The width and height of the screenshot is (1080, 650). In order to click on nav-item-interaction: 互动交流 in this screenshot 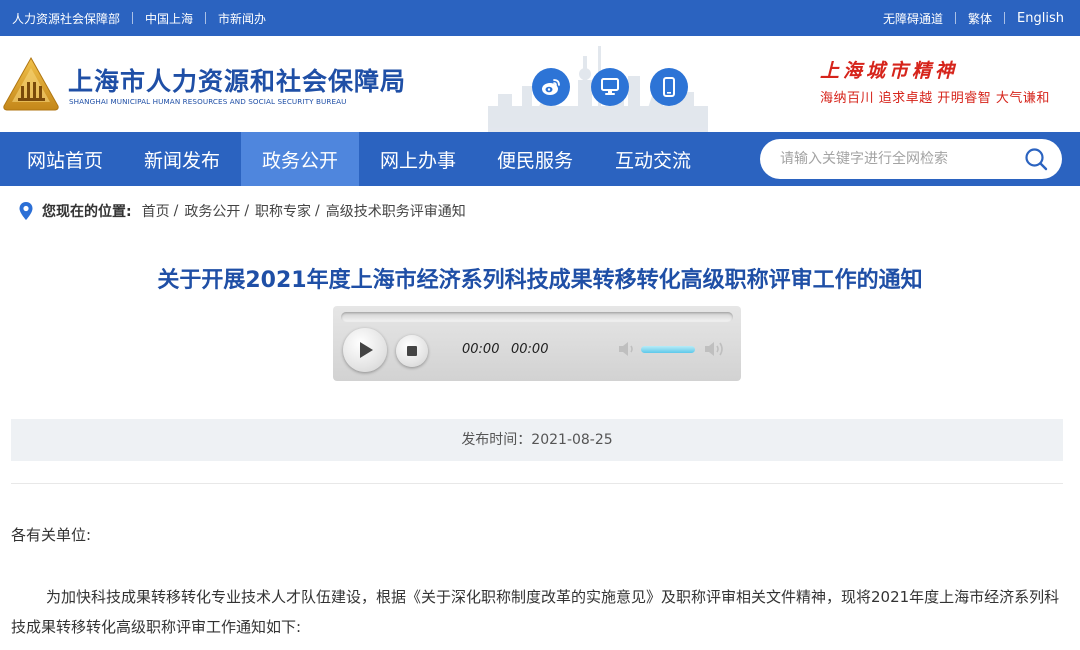, I will do `click(653, 159)`.